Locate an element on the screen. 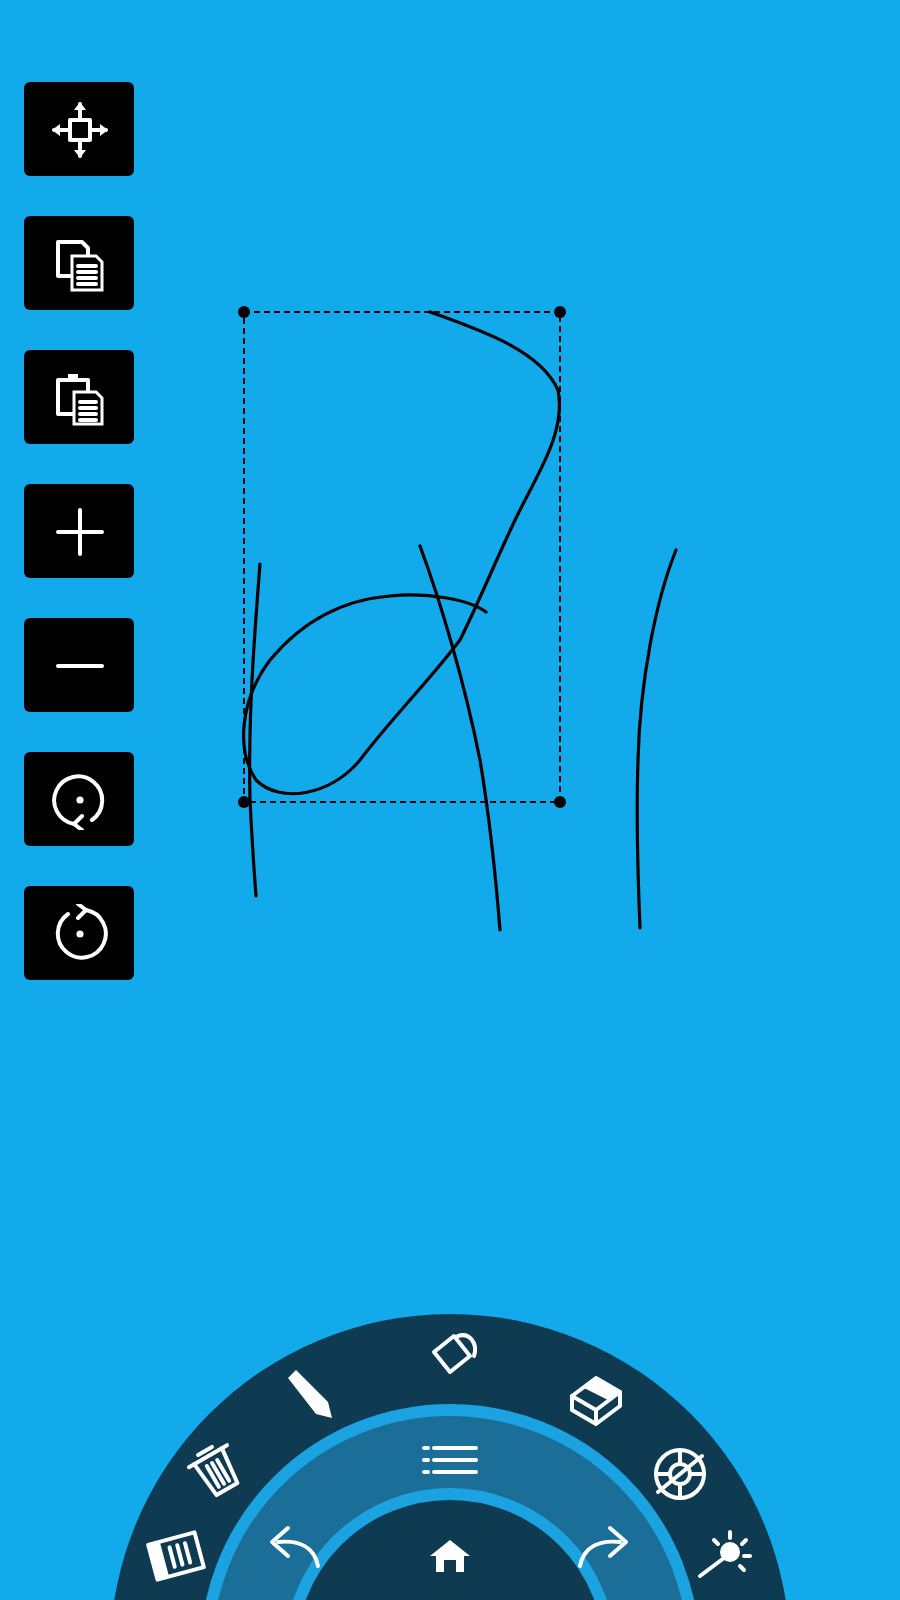  menu-icon is located at coordinates (450, 1460).